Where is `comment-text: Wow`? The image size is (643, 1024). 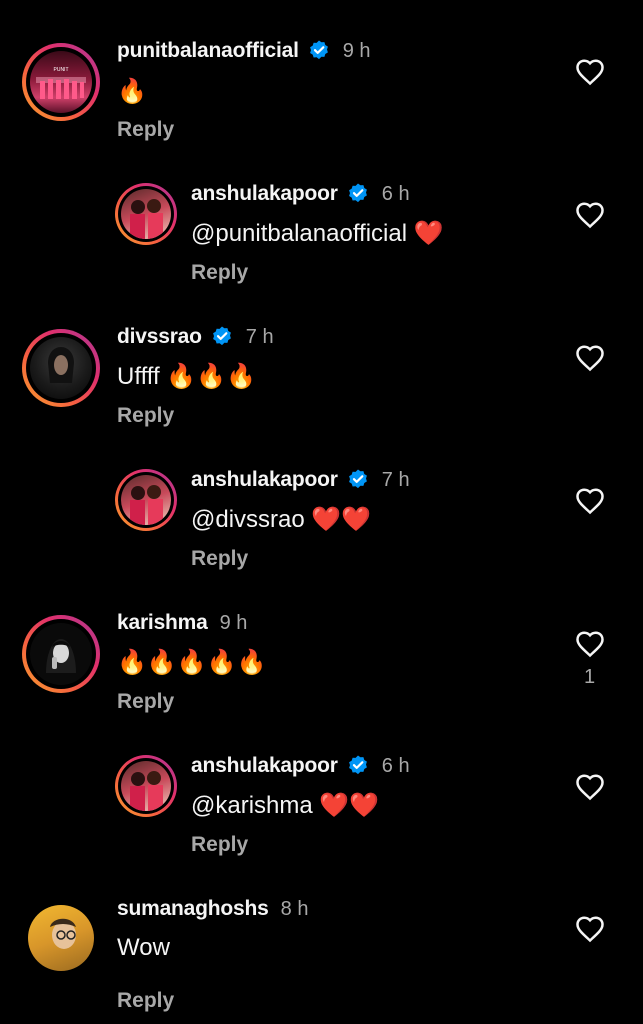
comment-text: Wow is located at coordinates (143, 947).